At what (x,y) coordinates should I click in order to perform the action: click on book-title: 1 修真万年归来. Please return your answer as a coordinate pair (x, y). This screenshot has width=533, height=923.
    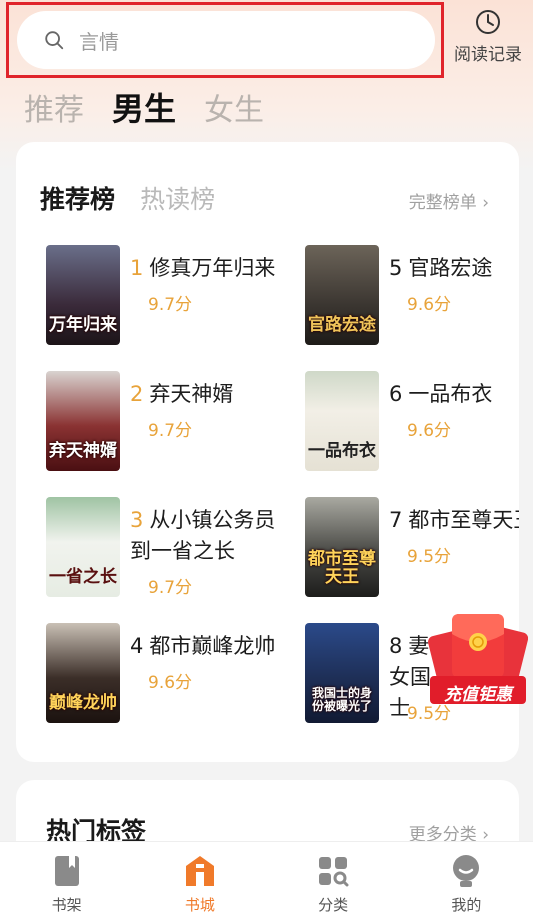
    Looking at the image, I should click on (203, 268).